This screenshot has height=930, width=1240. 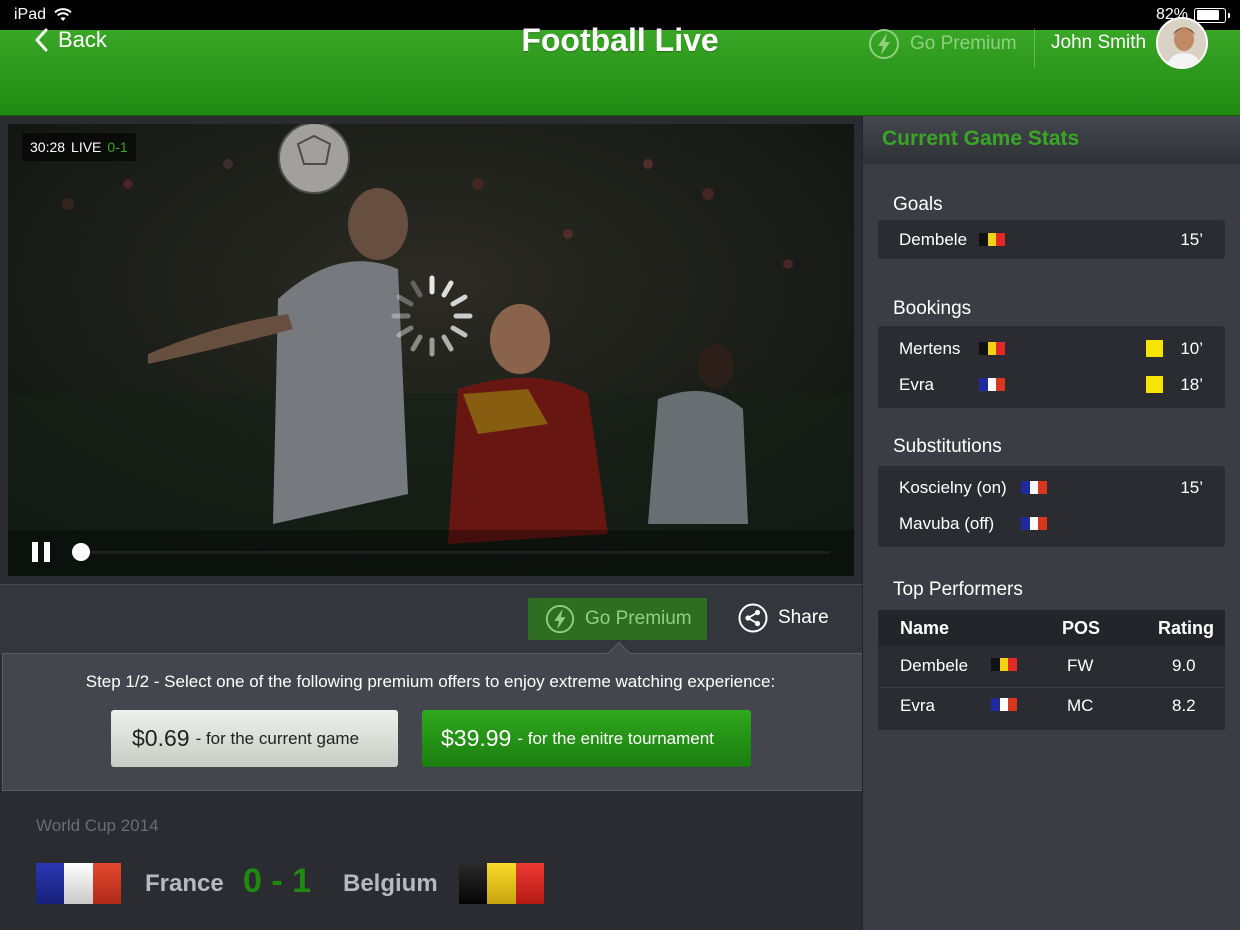 I want to click on goals-title: Goals, so click(x=918, y=204).